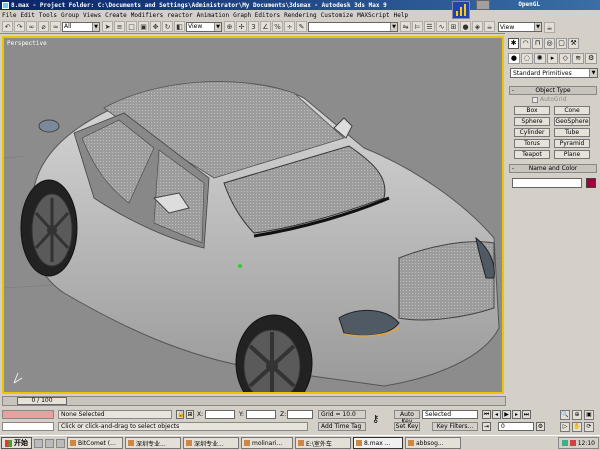 Image resolution: width=600 pixels, height=450 pixels. I want to click on display-tab-icon: ▢, so click(561, 43).